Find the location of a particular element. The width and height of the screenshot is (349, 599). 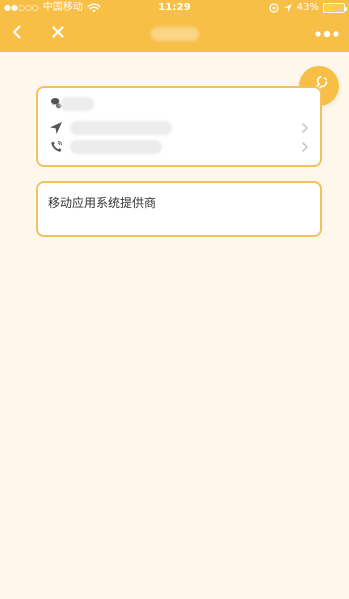

wechat-value is located at coordinates (77, 104).